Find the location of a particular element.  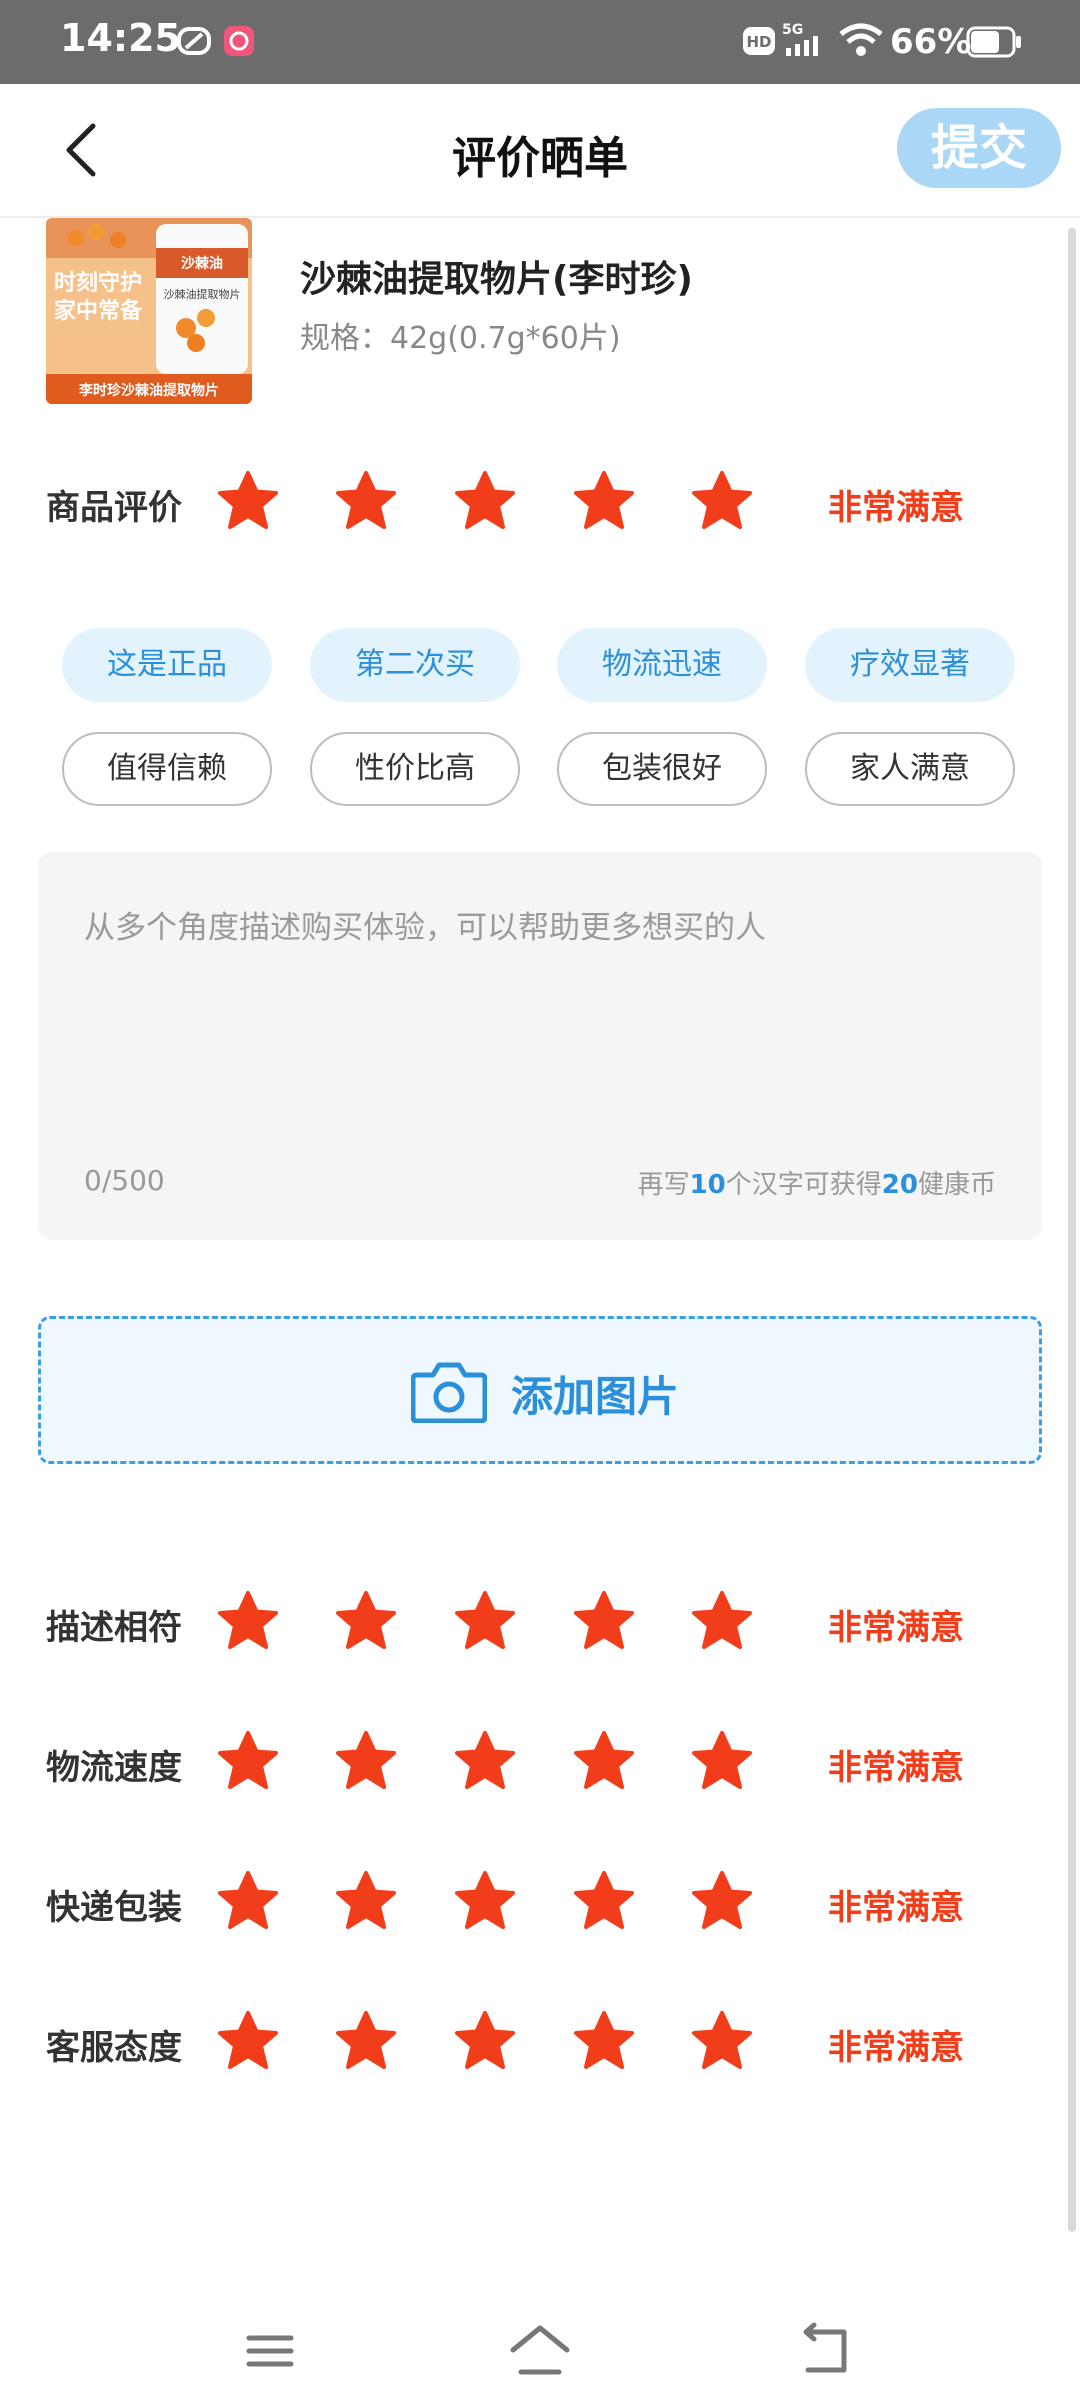

signal-5g-icon: 5G is located at coordinates (800, 39).